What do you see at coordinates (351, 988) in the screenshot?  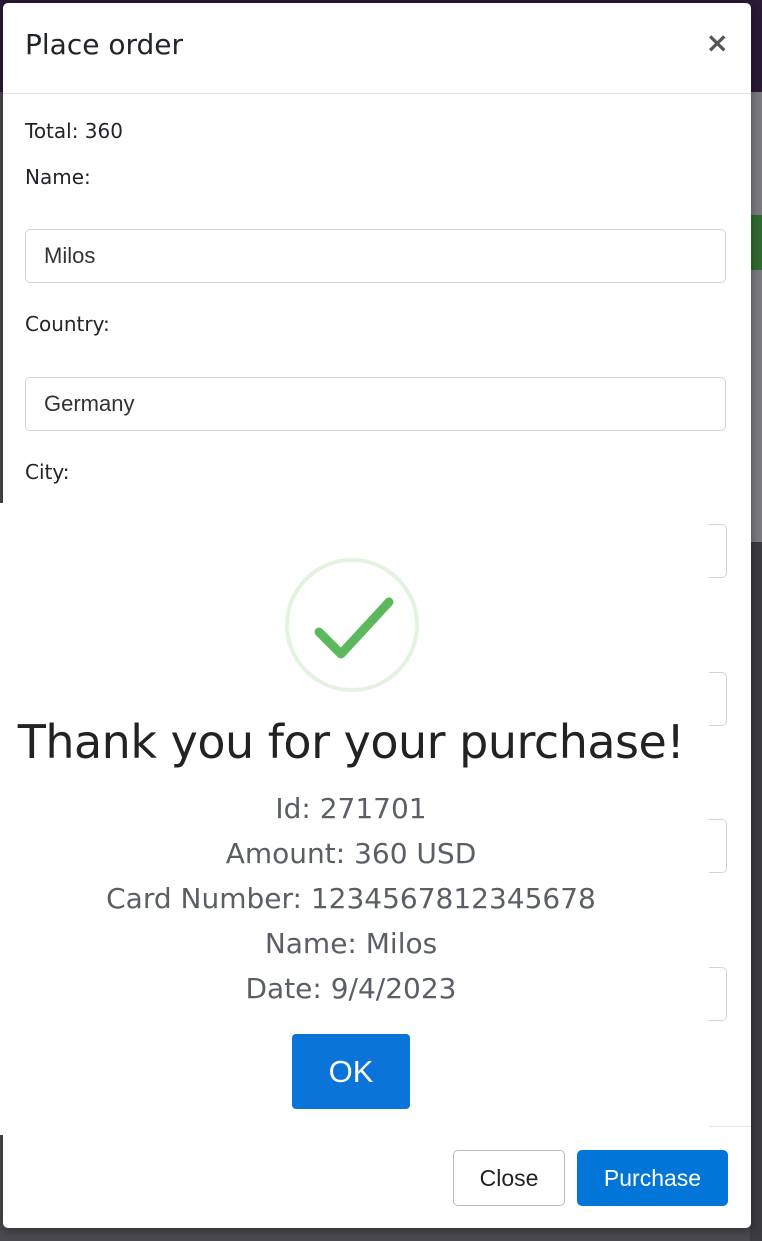 I see `order-date: Date: 9/4/2023` at bounding box center [351, 988].